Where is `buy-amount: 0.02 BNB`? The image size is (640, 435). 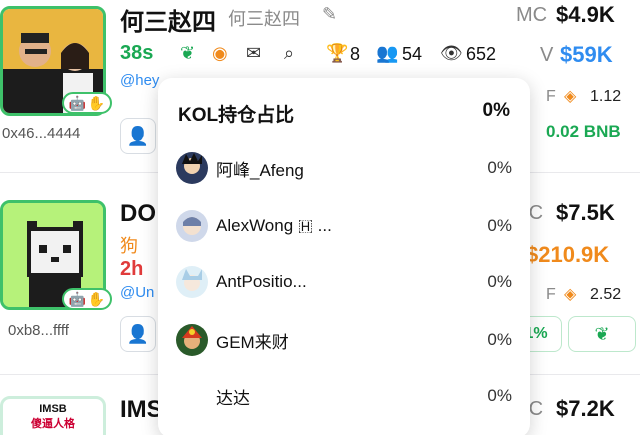
buy-amount: 0.02 BNB is located at coordinates (583, 132).